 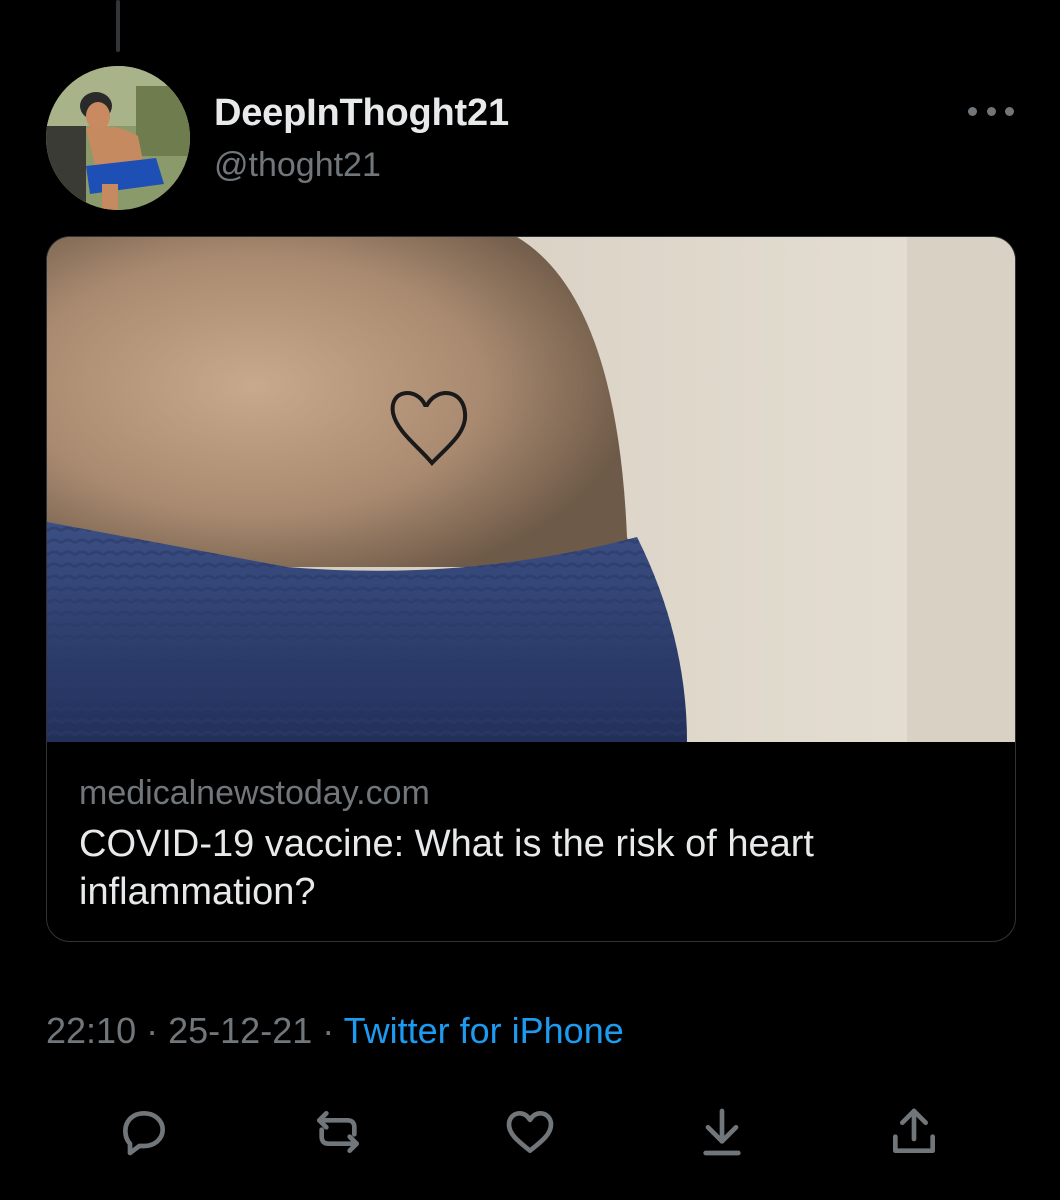 What do you see at coordinates (338, 1132) in the screenshot?
I see `retweet-icon` at bounding box center [338, 1132].